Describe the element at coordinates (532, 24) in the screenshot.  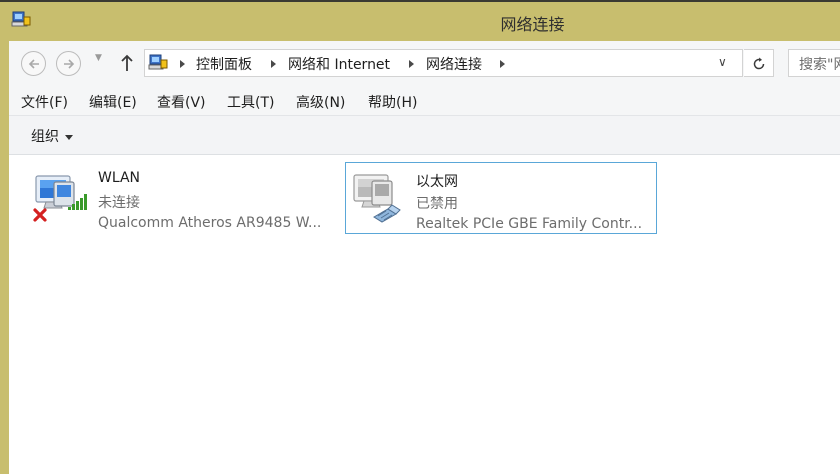
I see `window-title: 网络连接` at that location.